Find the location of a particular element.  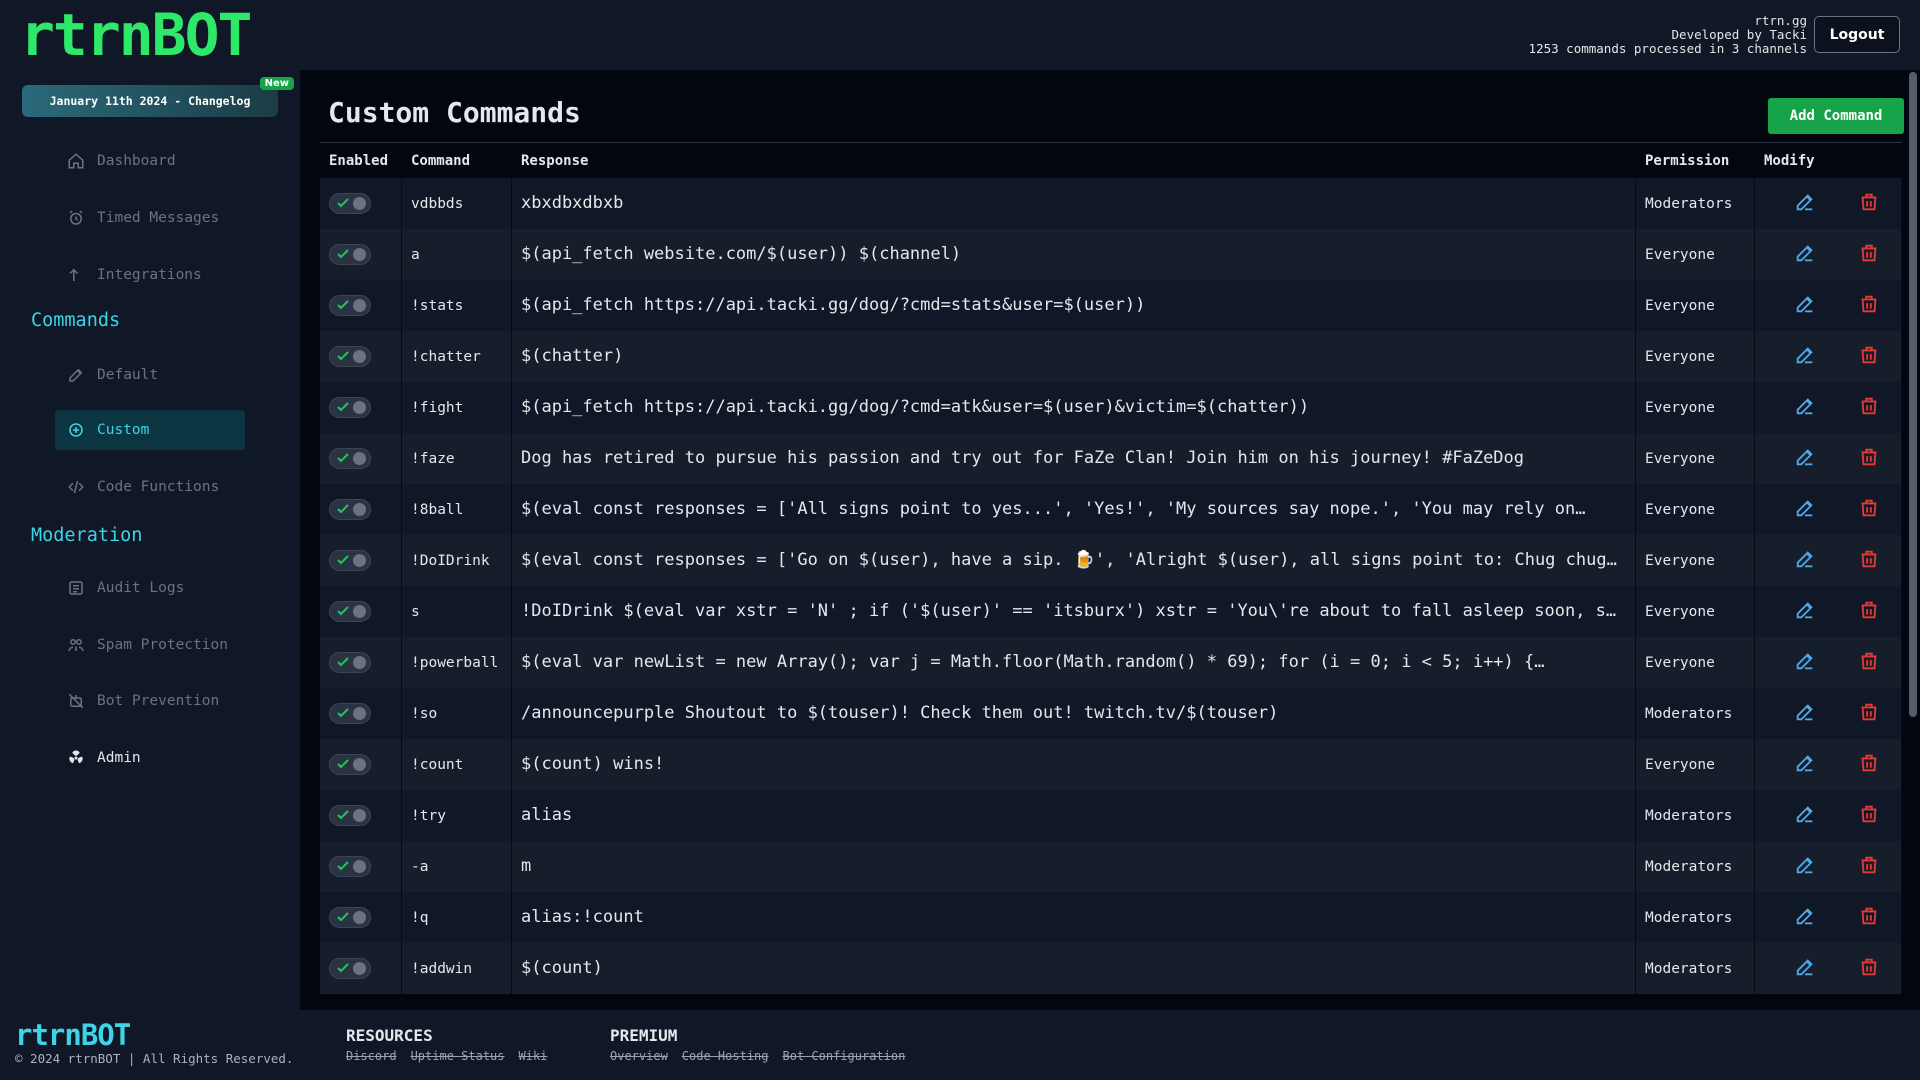

radiation-icon is located at coordinates (76, 757).